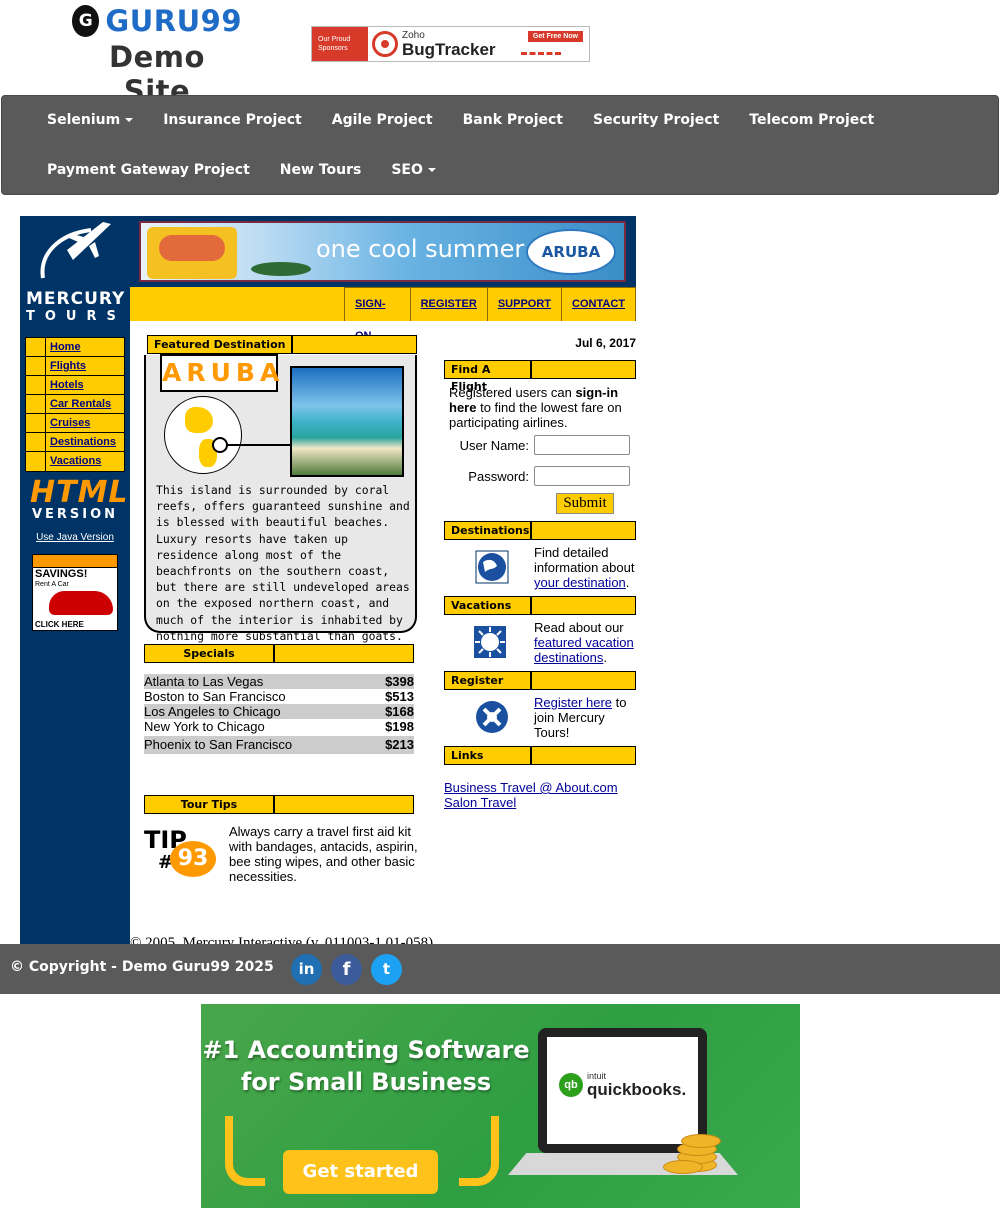  I want to click on nav-security-project: Security Project, so click(656, 120).